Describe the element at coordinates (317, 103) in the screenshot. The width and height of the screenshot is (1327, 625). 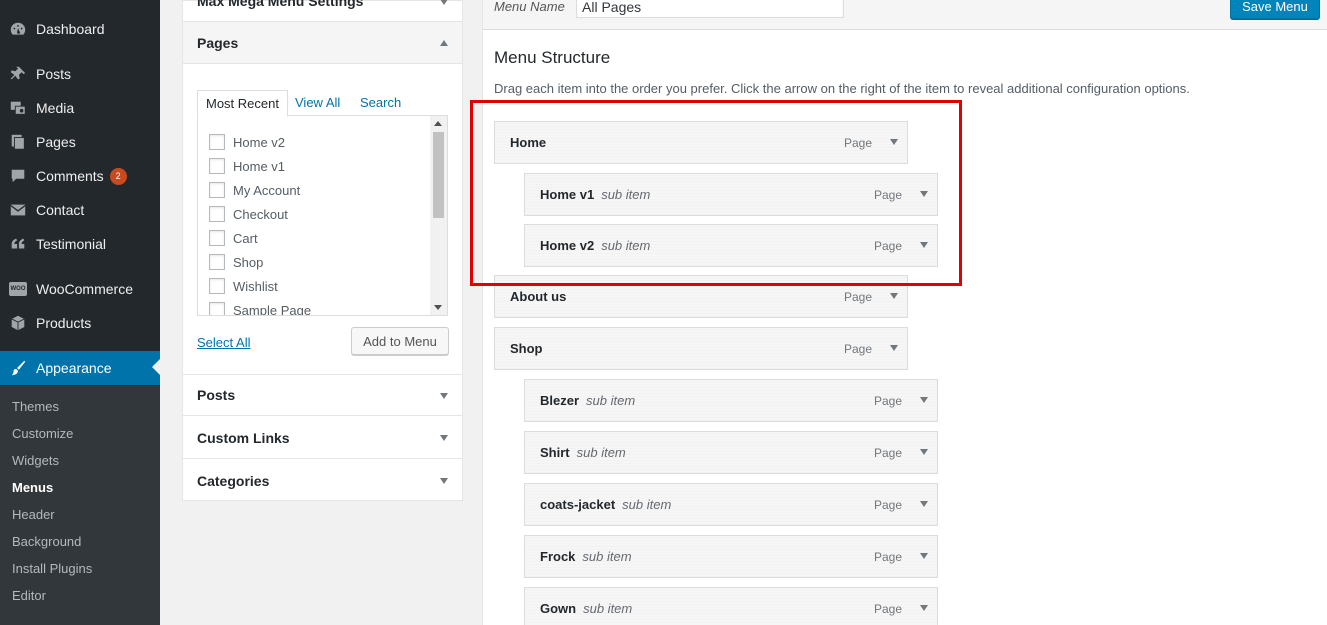
I see `tab-view-all: View All` at that location.